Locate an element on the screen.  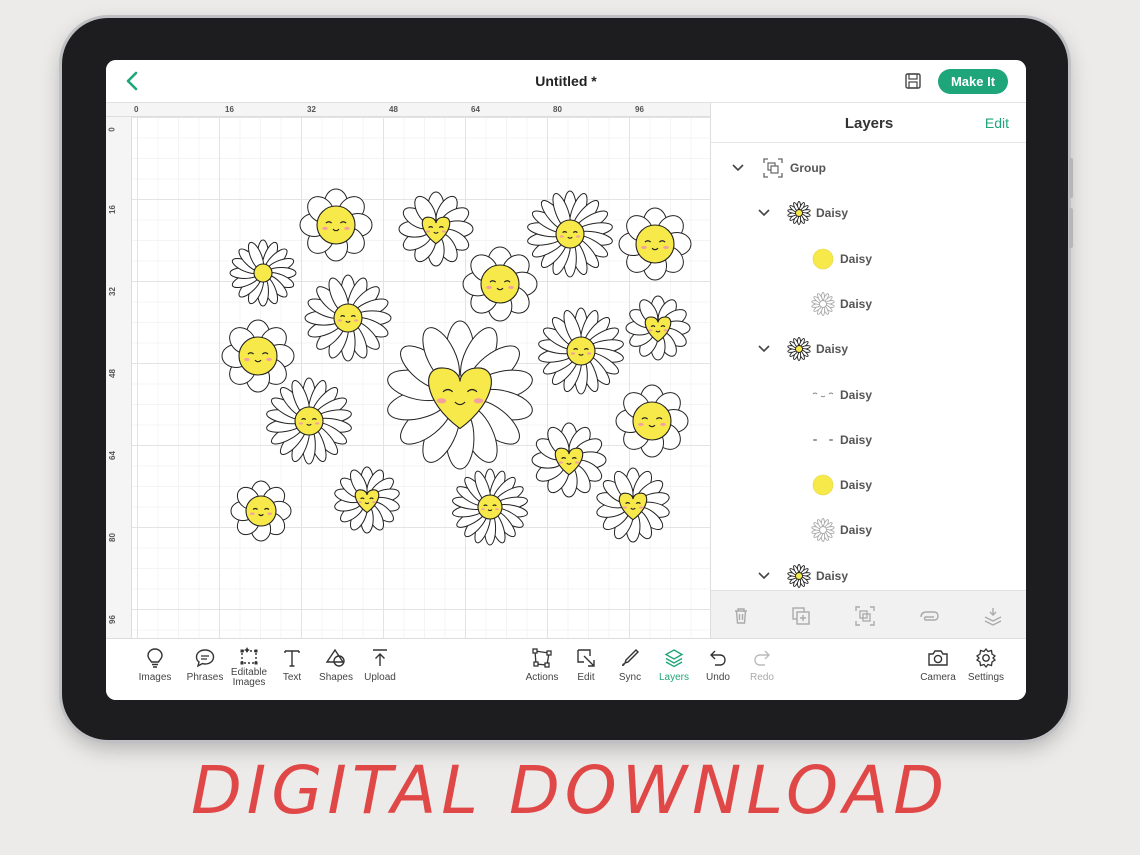
layer-actions-bar is located at coordinates (868, 614).